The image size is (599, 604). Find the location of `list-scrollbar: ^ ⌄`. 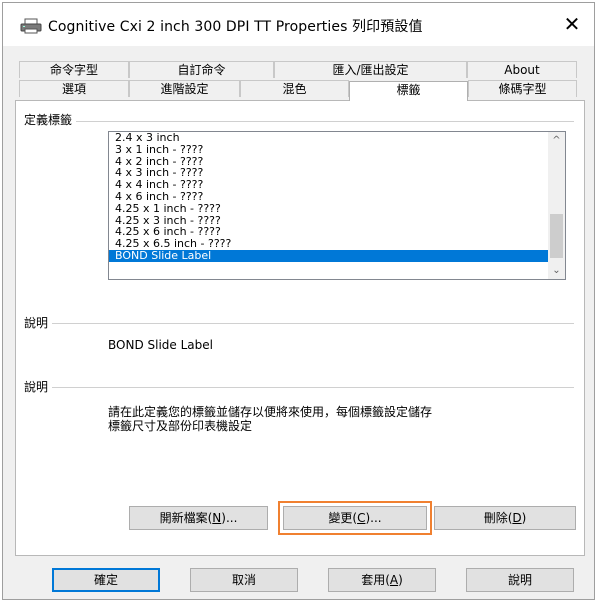

list-scrollbar: ^ ⌄ is located at coordinates (556, 205).